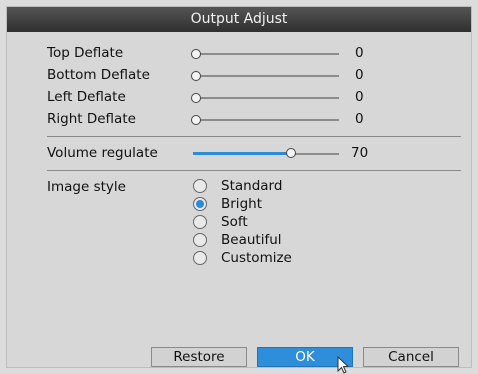 This screenshot has height=374, width=478. I want to click on radio-standard-label: Standard, so click(251, 186).